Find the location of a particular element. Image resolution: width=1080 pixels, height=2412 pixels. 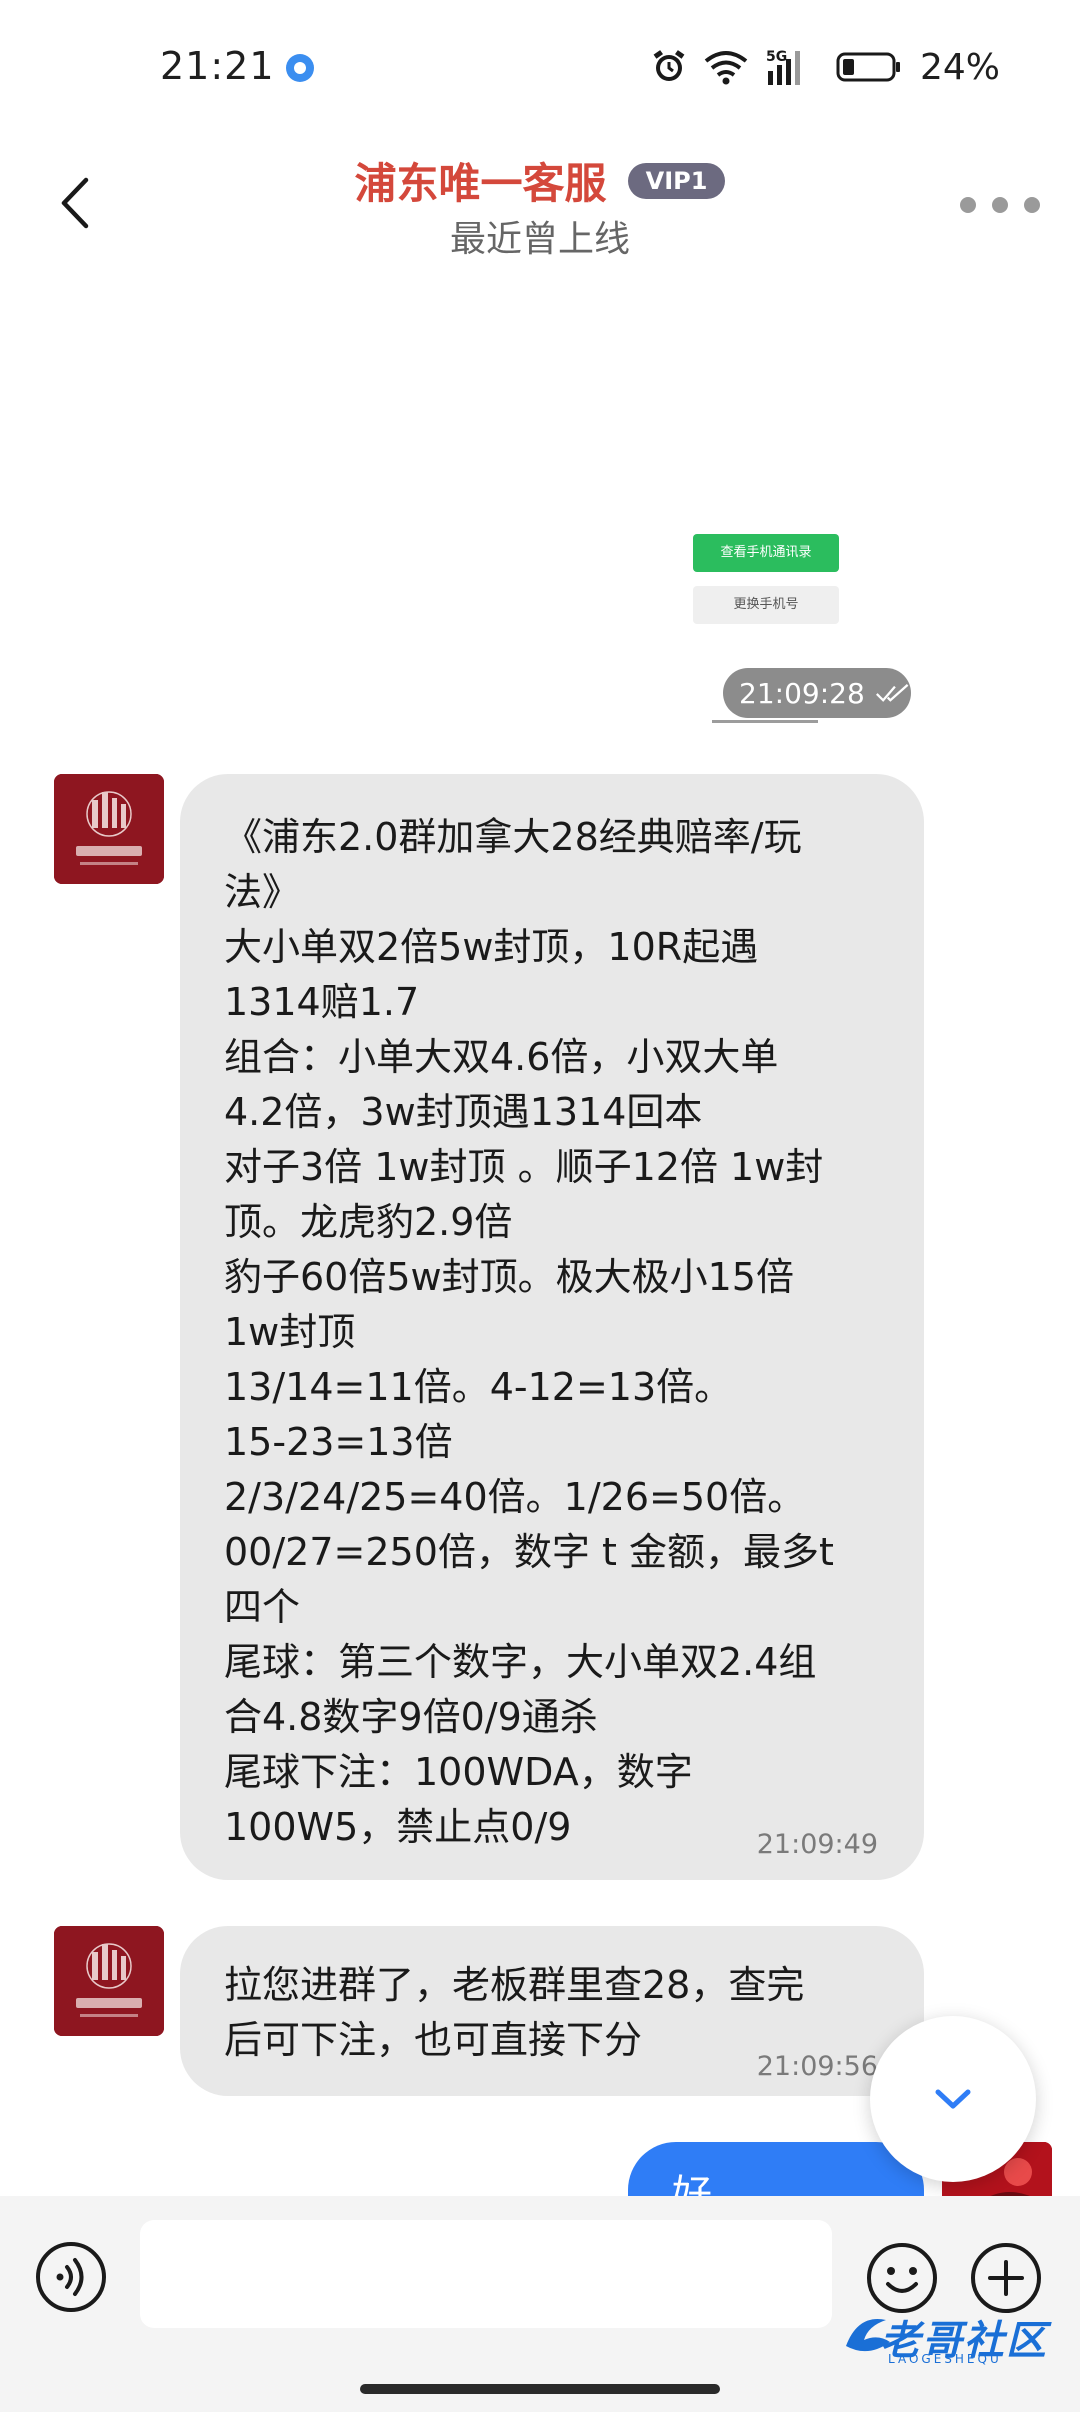

qq-notification-icon is located at coordinates (300, 68).